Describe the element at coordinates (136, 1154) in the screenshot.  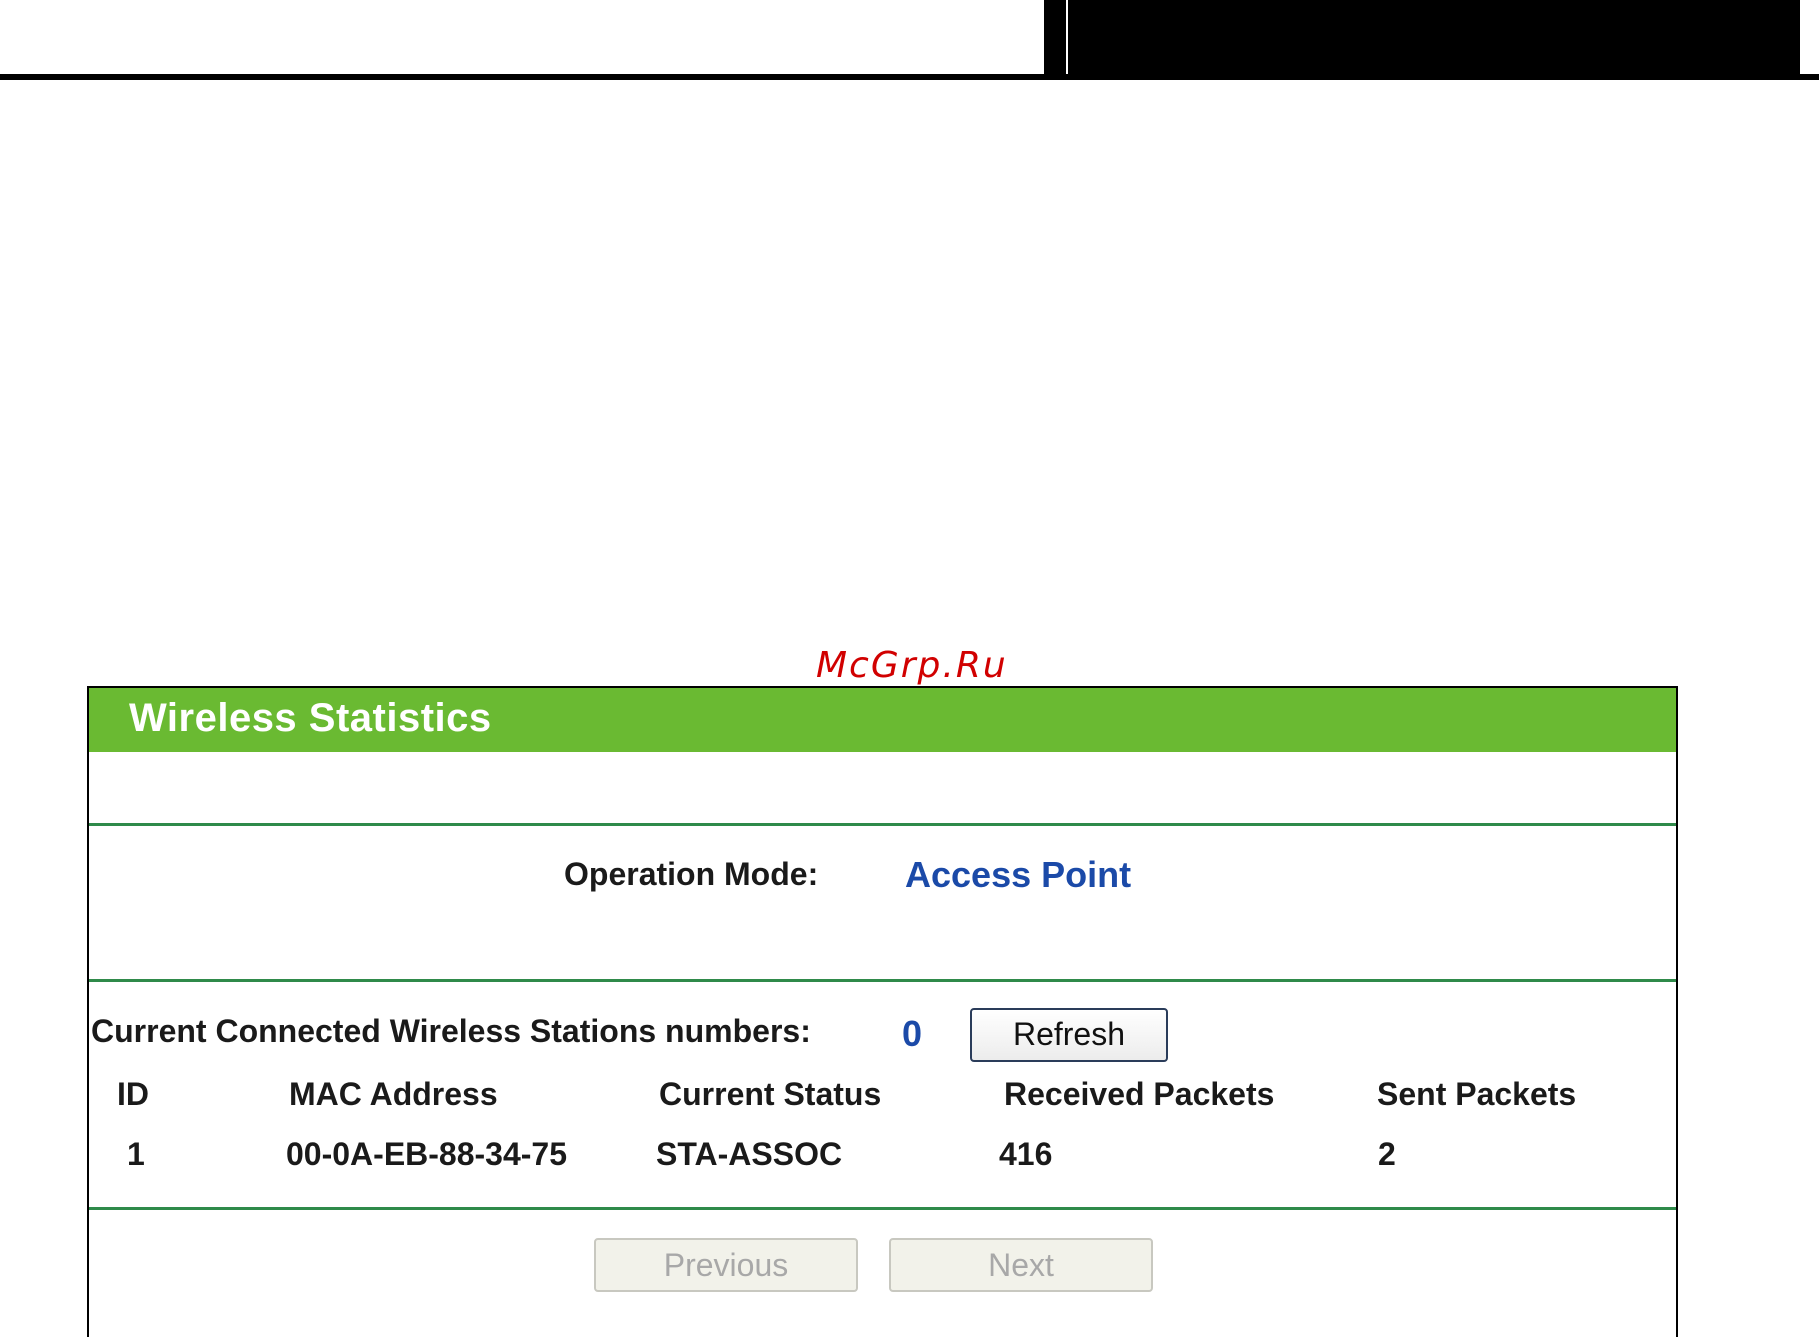
I see `table-cell-id: 1` at that location.